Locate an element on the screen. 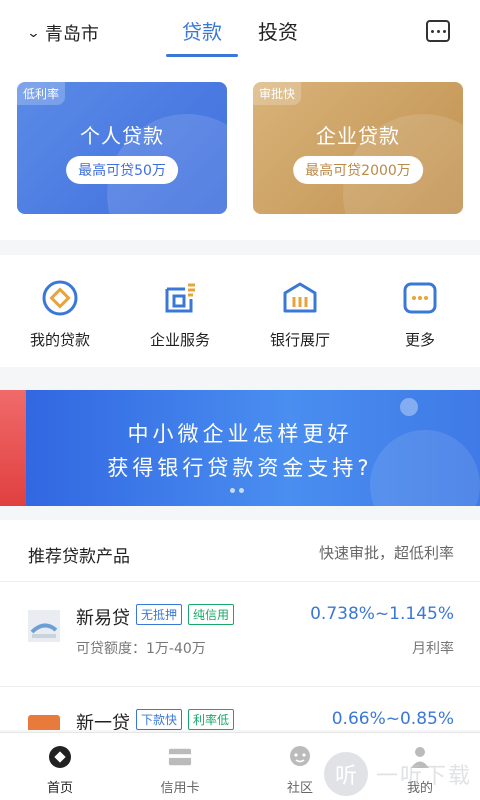  bank-hall-icon is located at coordinates (300, 298).